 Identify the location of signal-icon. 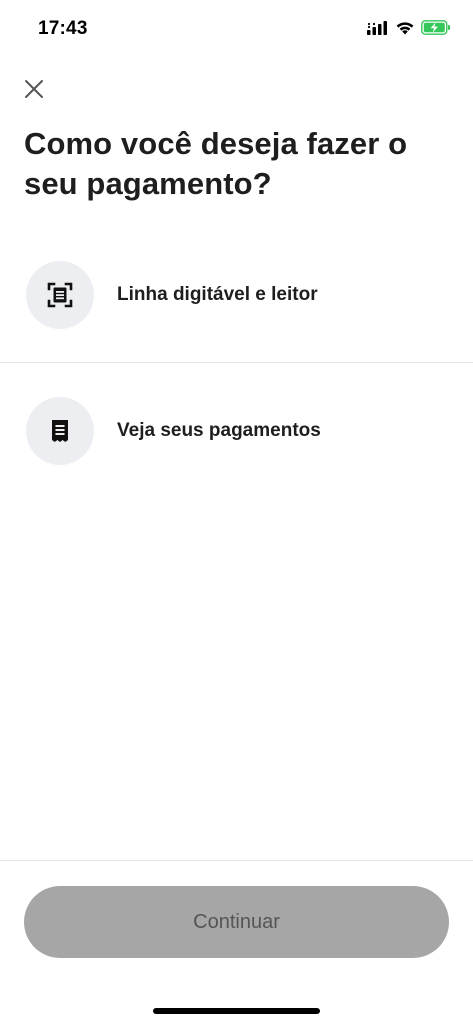
(378, 27).